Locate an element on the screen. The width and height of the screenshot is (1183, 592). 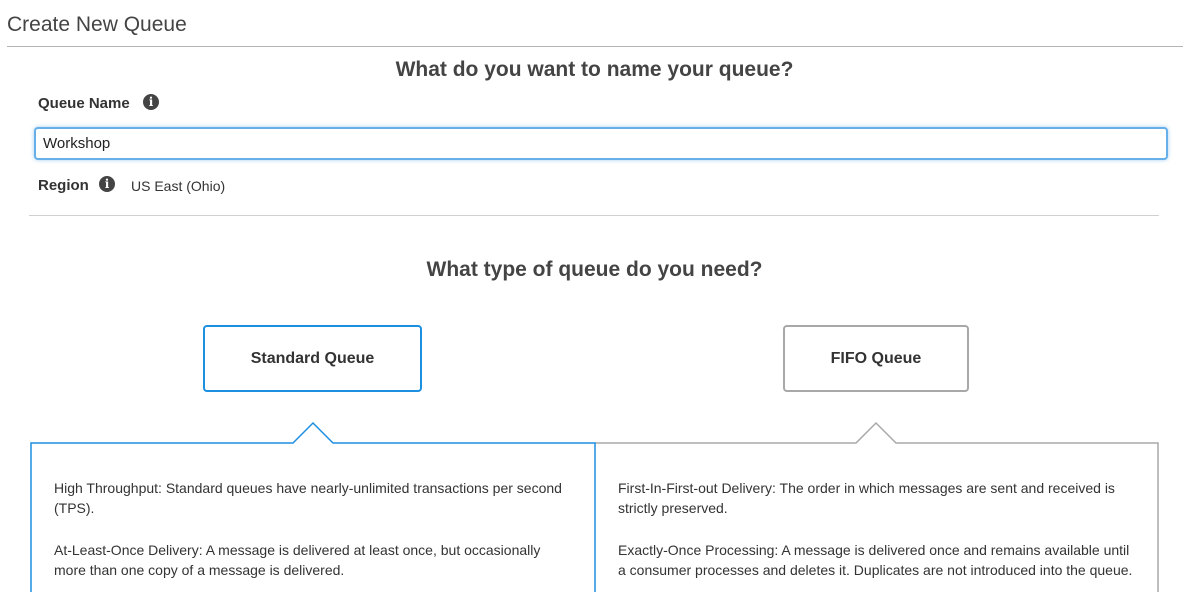
fifo-queue-label: FIFO Queue is located at coordinates (876, 358).